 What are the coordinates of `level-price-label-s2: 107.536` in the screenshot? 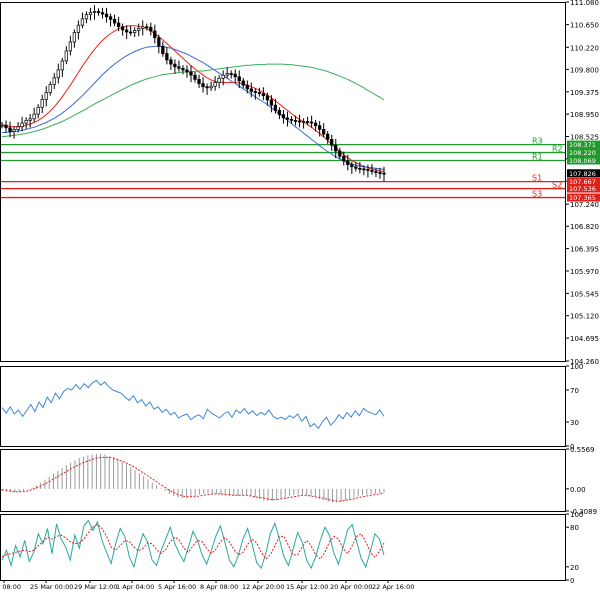 It's located at (582, 189).